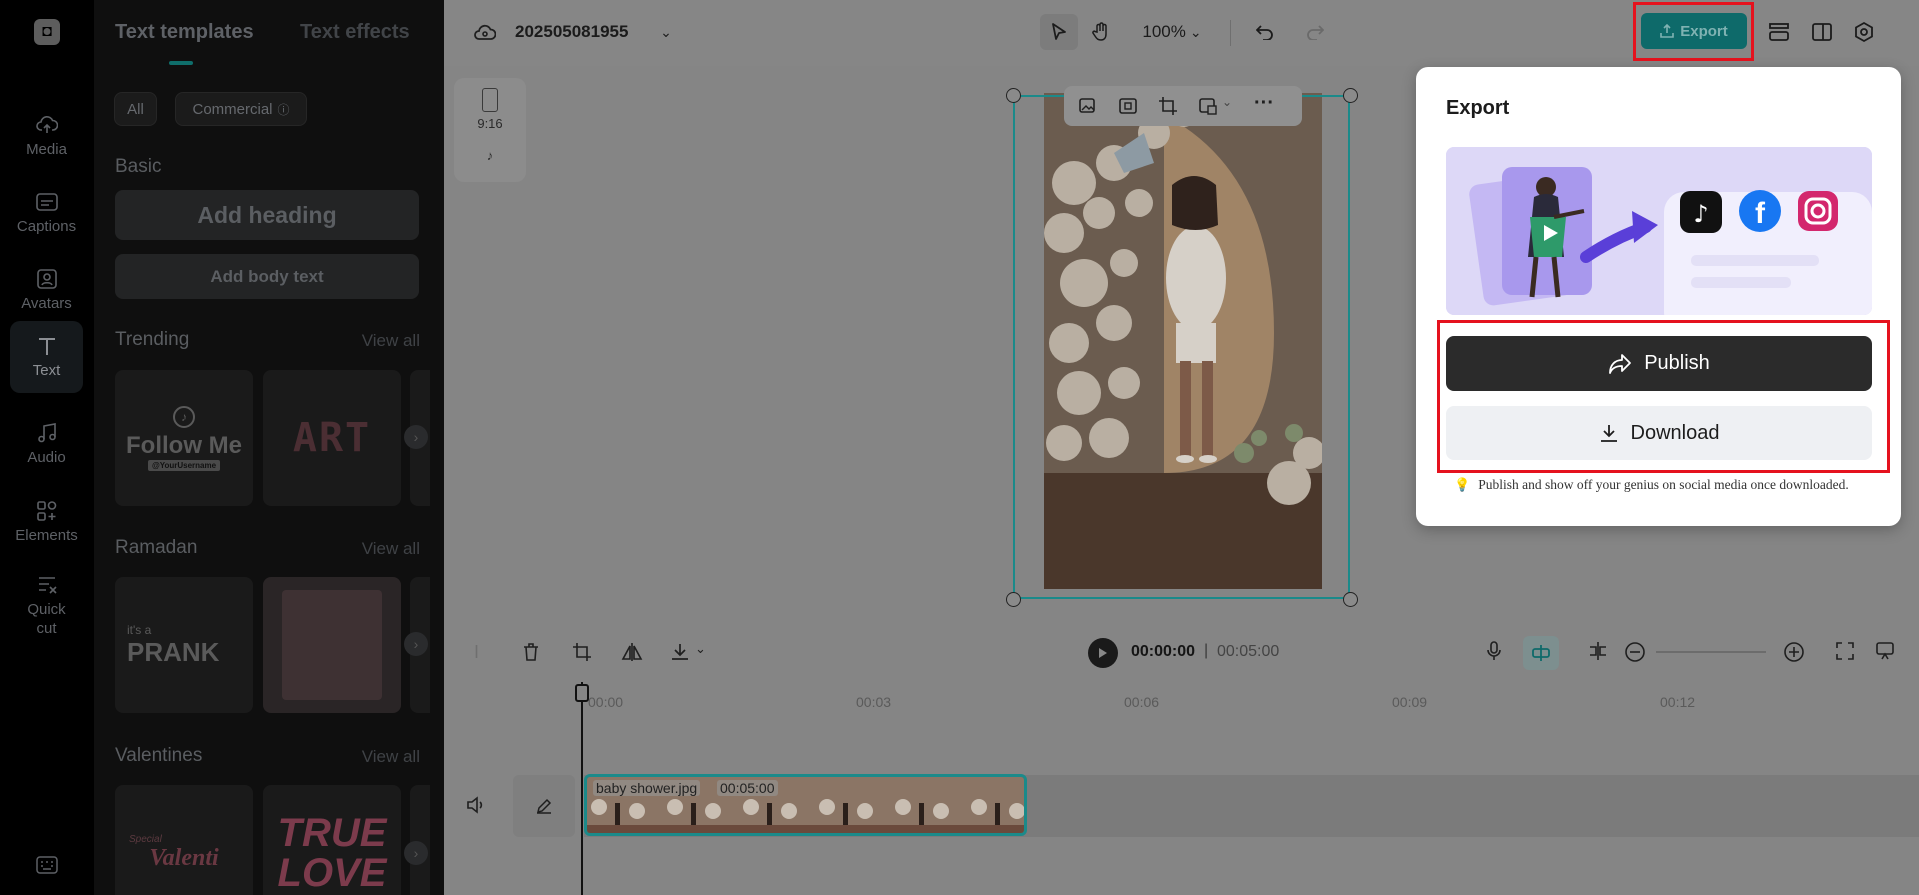 Image resolution: width=1919 pixels, height=895 pixels. What do you see at coordinates (267, 215) in the screenshot?
I see `add-heading-button: Add heading` at bounding box center [267, 215].